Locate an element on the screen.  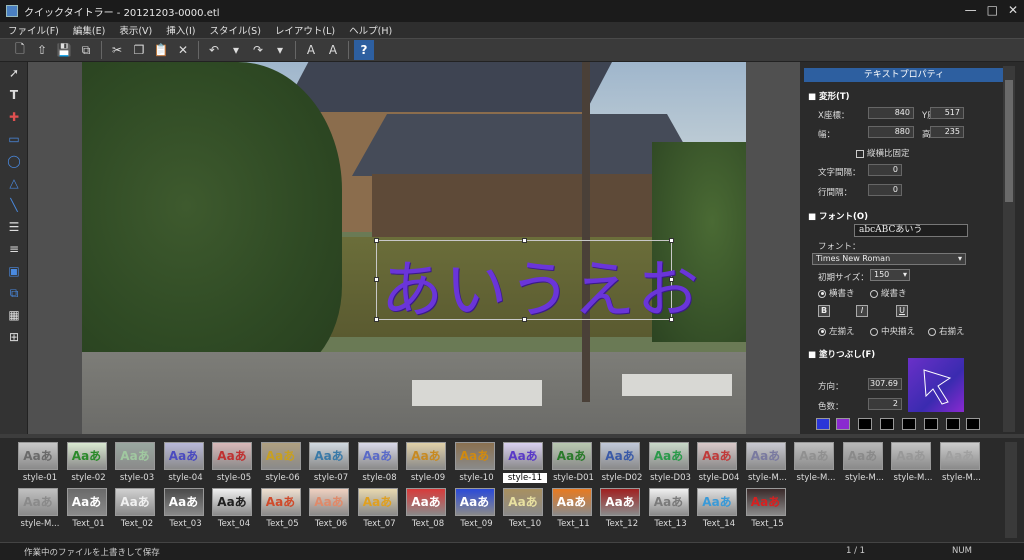
style-preset: Aaあ Text_03 is located at coordinates (185, 508).